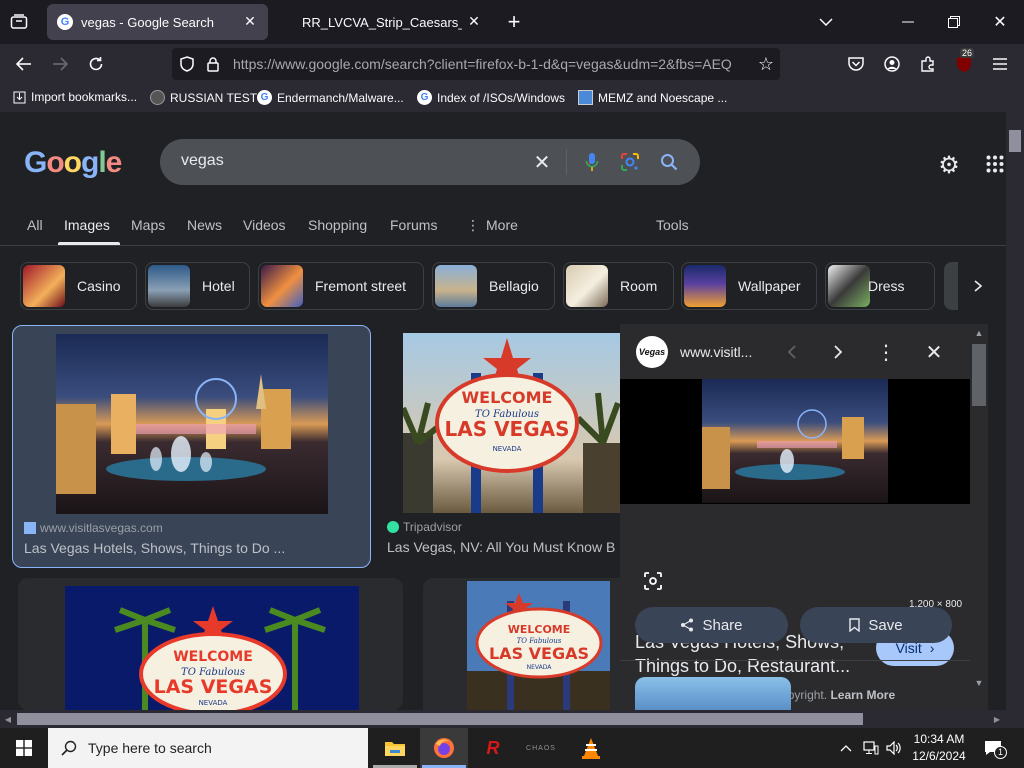 The image size is (1024, 768). What do you see at coordinates (538, 645) in the screenshot?
I see `result-image-sign-day: WELCOME TO Fabulous LAS VEGAS NEVADA` at bounding box center [538, 645].